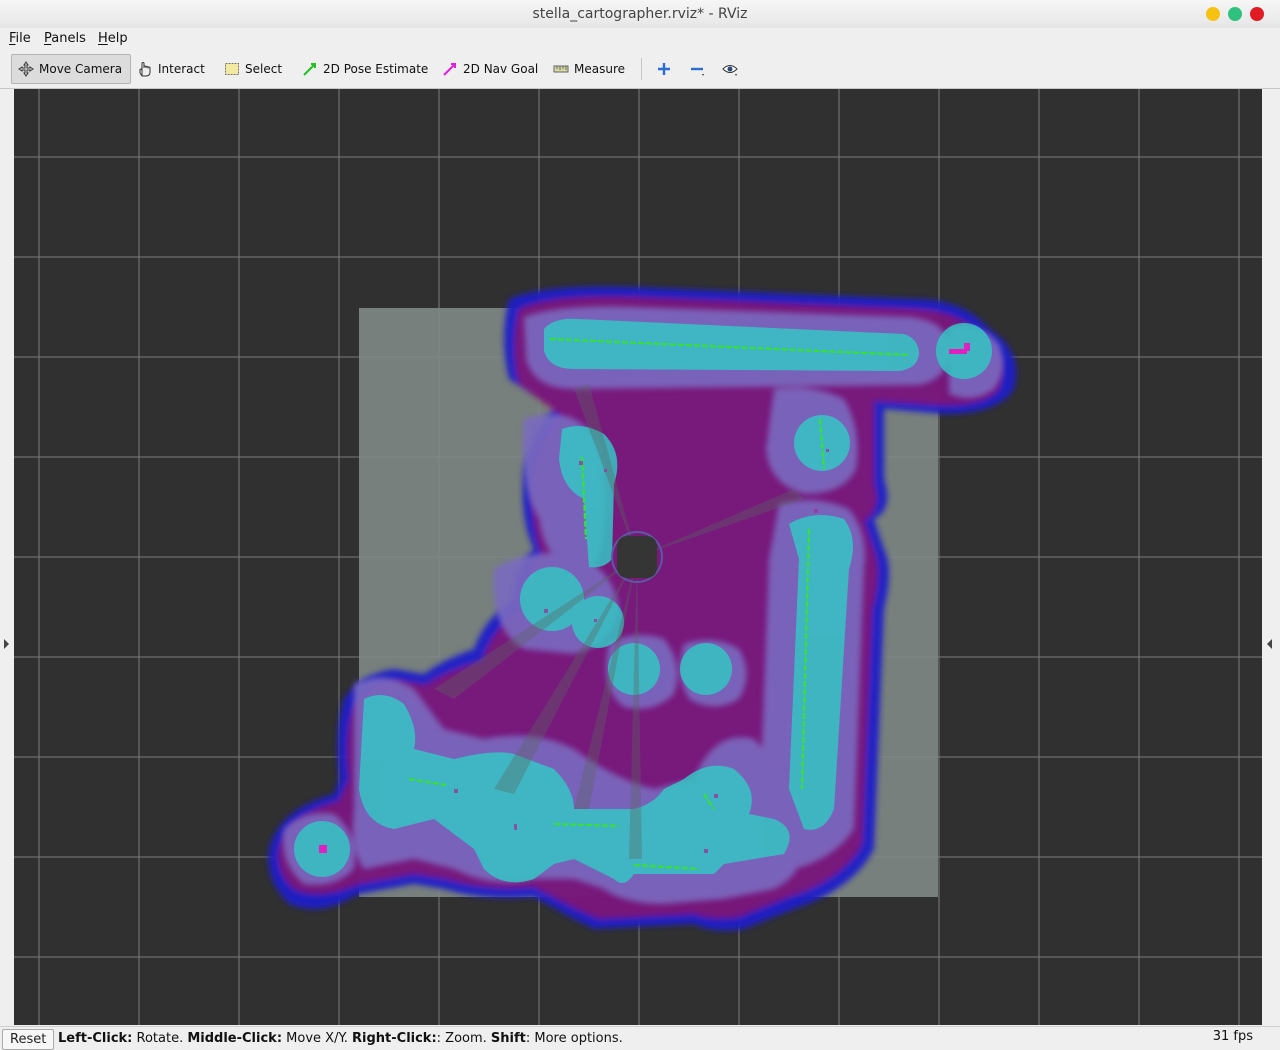 The image size is (1280, 1050). I want to click on add-tool-button, so click(662, 69).